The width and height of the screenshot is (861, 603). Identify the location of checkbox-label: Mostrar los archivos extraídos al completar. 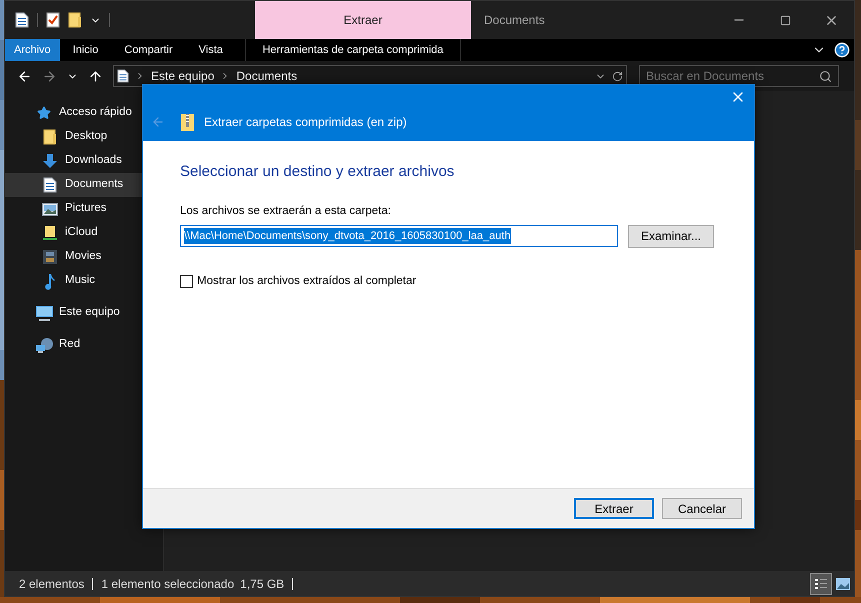
(306, 281).